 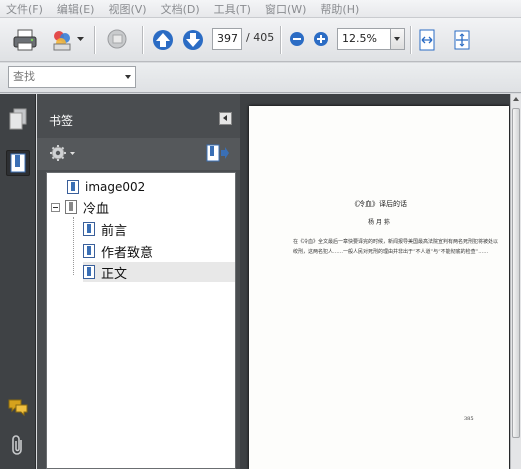 What do you see at coordinates (80, 39) in the screenshot?
I see `create-dropdown-icon` at bounding box center [80, 39].